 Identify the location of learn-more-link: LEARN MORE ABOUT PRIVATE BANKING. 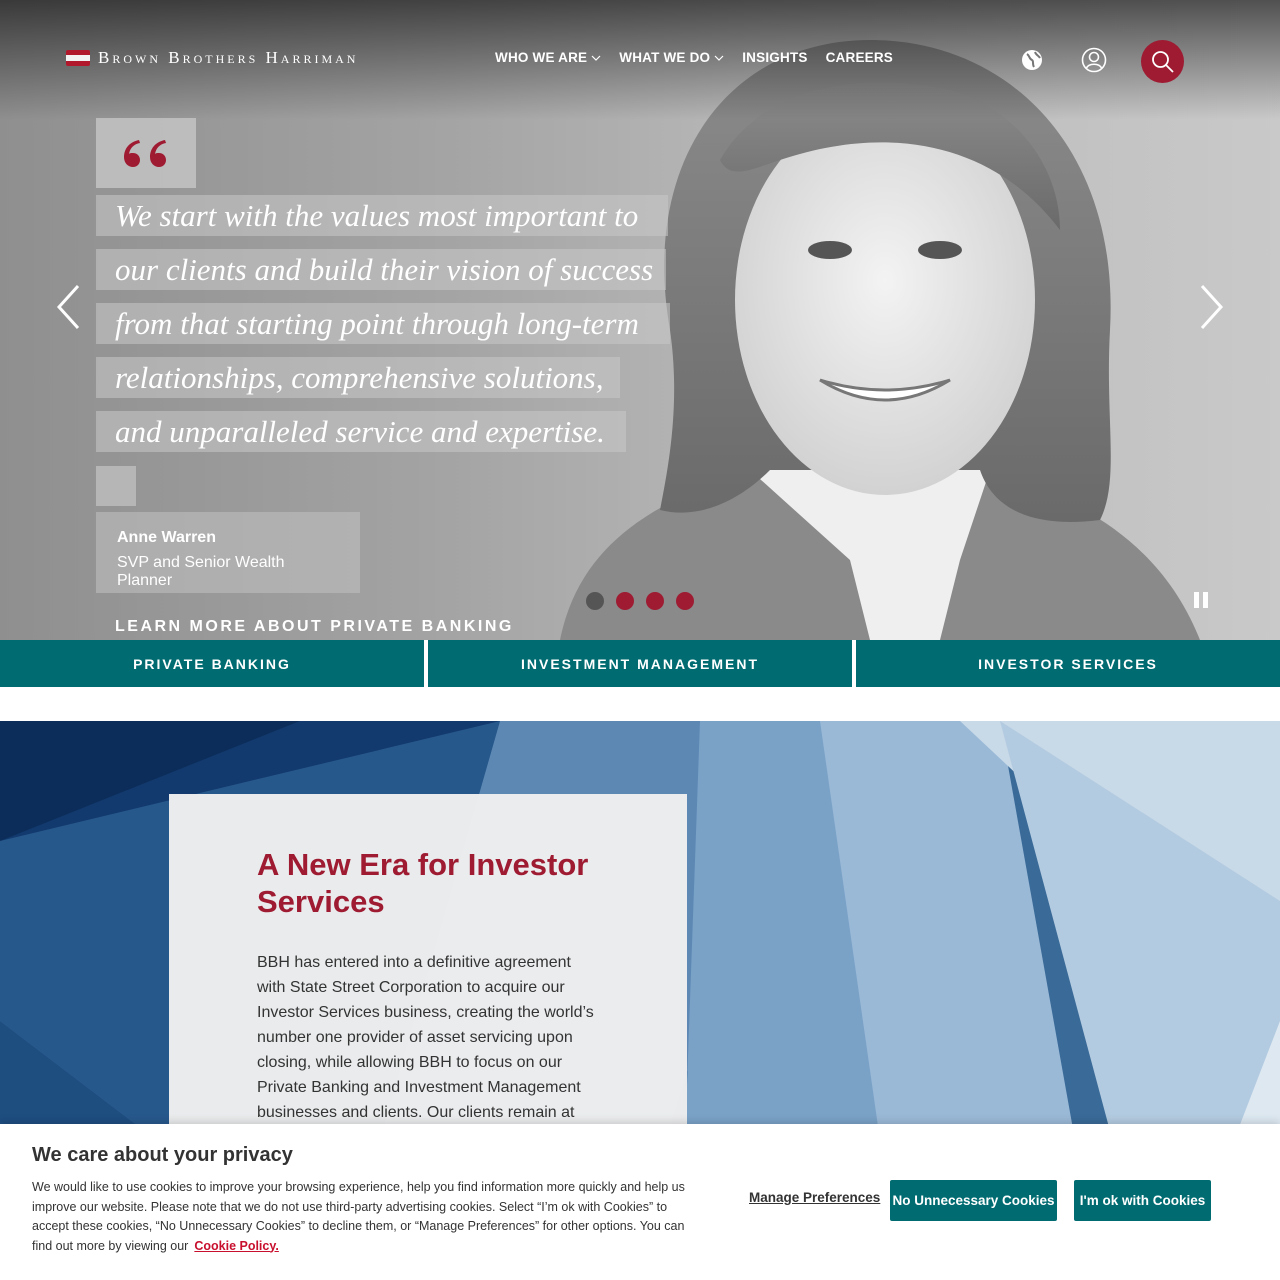
(314, 627).